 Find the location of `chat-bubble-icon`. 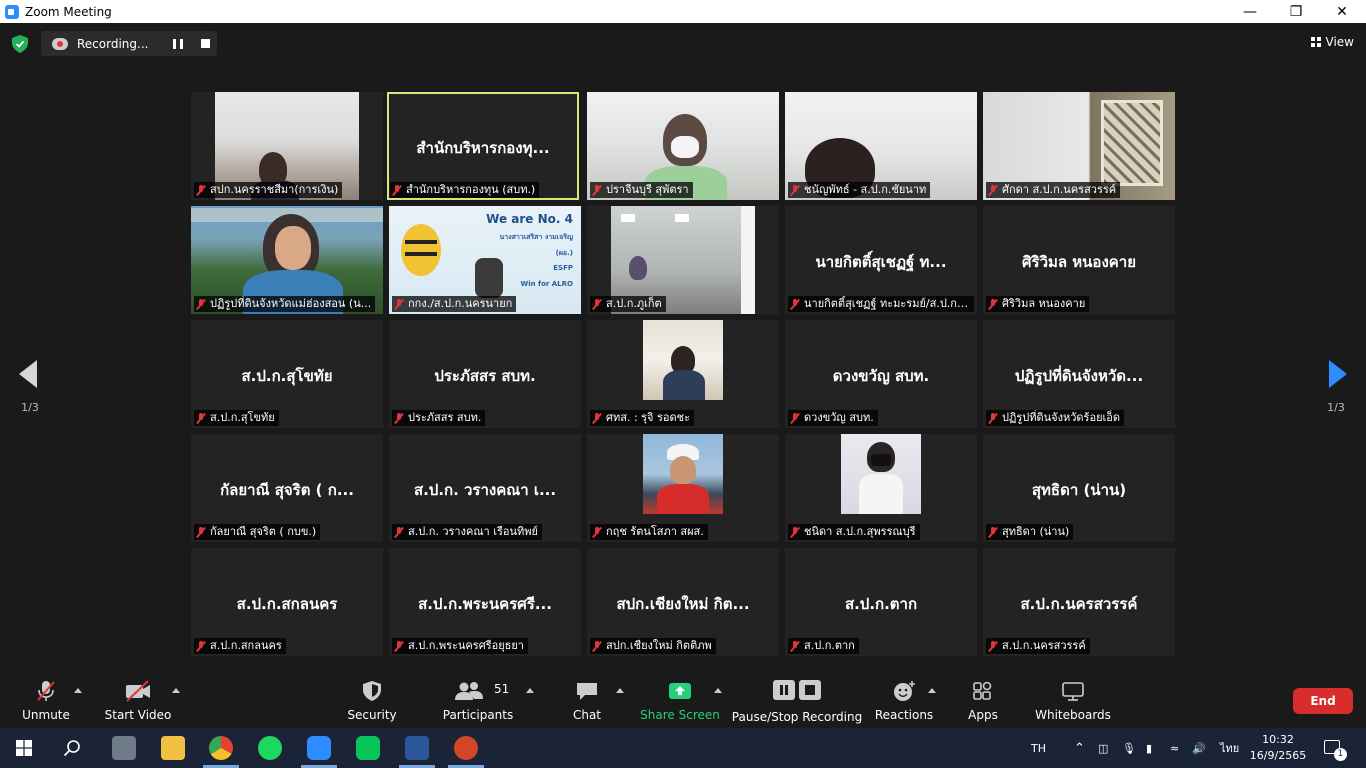

chat-bubble-icon is located at coordinates (587, 691).